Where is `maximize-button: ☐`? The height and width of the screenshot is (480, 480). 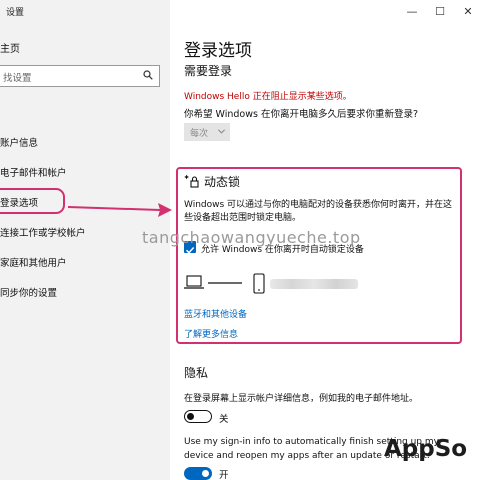
maximize-button: ☐ is located at coordinates (440, 12).